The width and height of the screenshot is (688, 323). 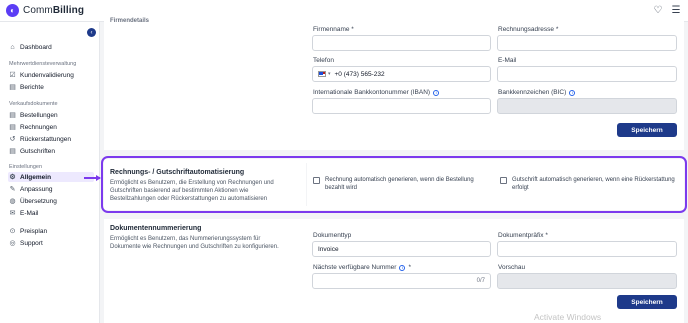 What do you see at coordinates (12, 231) in the screenshot?
I see `price-plan-icon: ⊙` at bounding box center [12, 231].